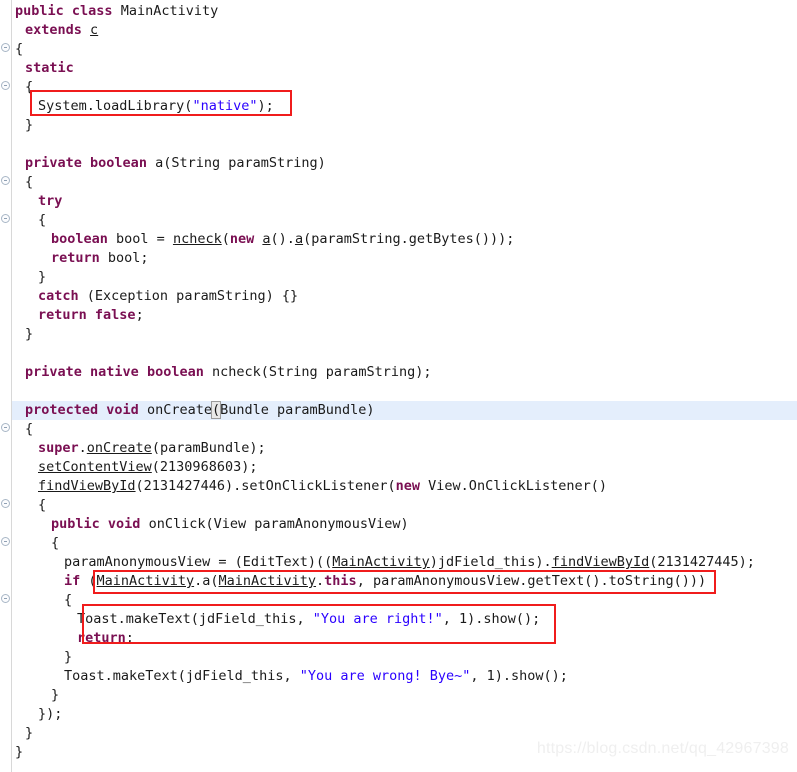 The width and height of the screenshot is (797, 772). I want to click on code-line-35: }, so click(398, 657).